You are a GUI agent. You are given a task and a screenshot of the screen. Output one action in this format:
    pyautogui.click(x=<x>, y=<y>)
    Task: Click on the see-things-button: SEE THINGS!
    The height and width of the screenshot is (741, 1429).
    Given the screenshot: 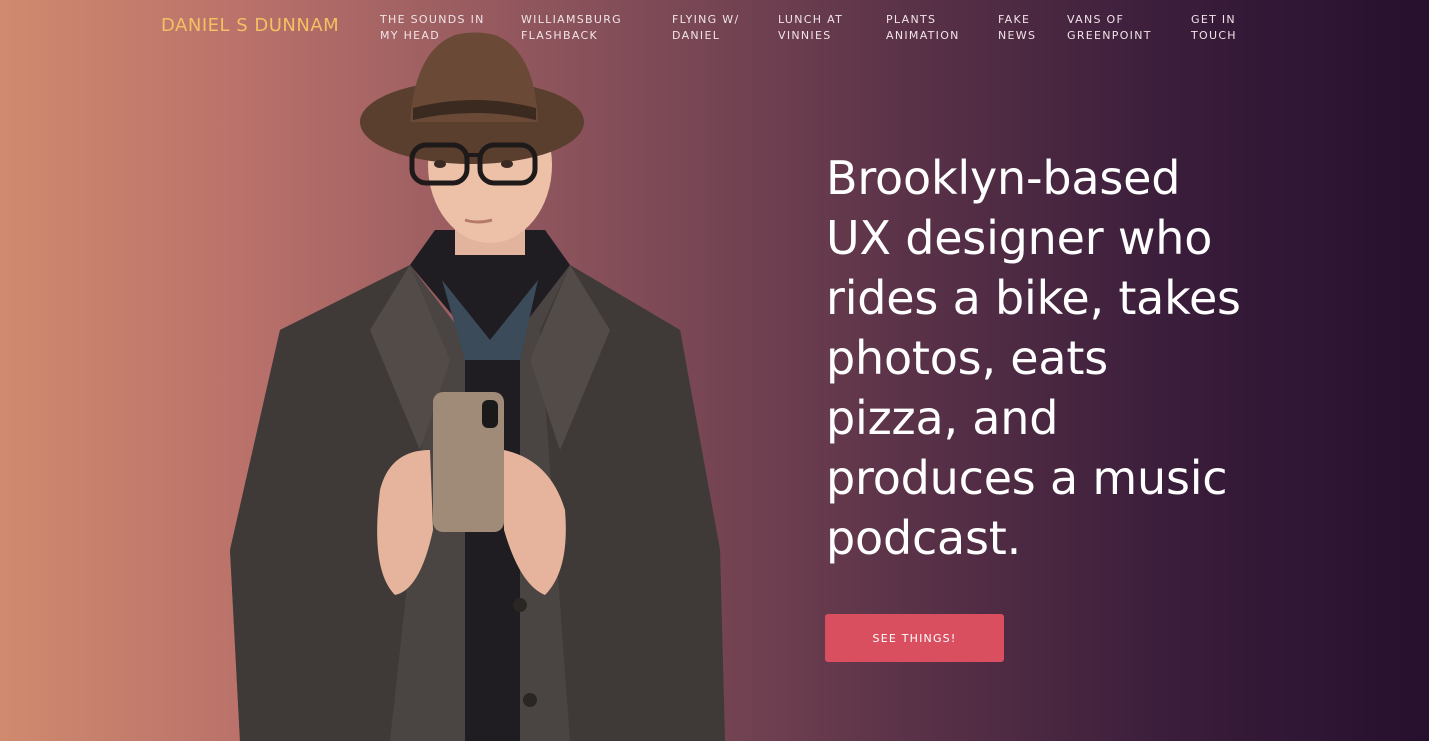 What is the action you would take?
    pyautogui.click(x=914, y=638)
    